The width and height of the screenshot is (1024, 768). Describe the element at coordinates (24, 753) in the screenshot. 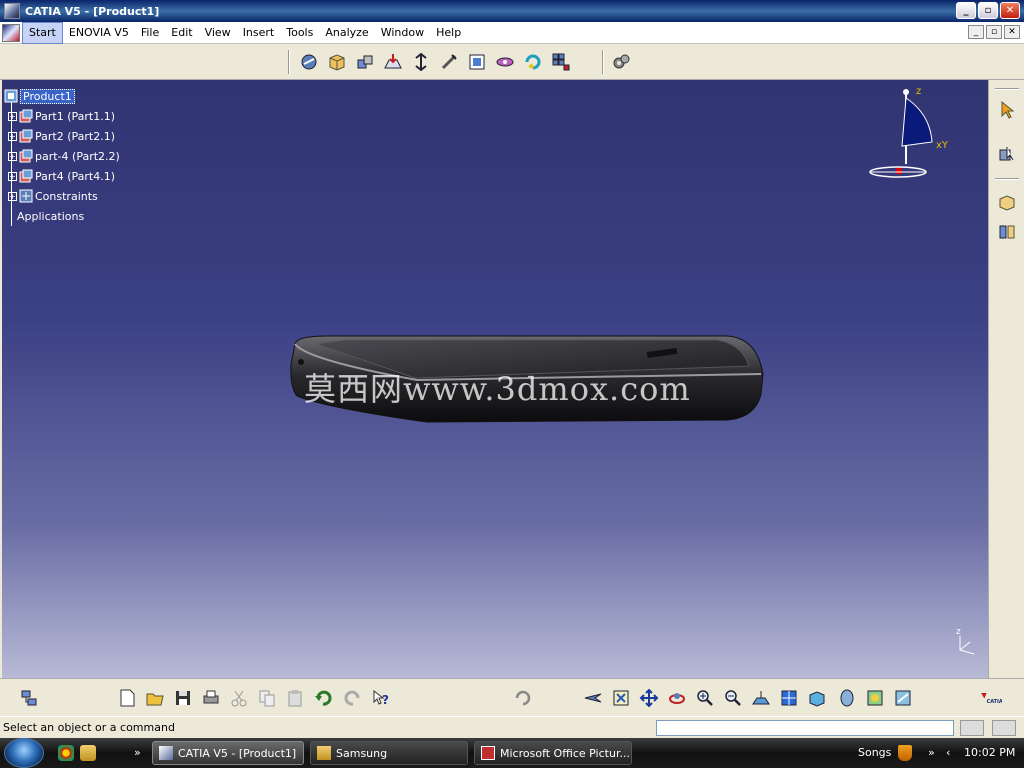

I see `windows-start-button` at that location.